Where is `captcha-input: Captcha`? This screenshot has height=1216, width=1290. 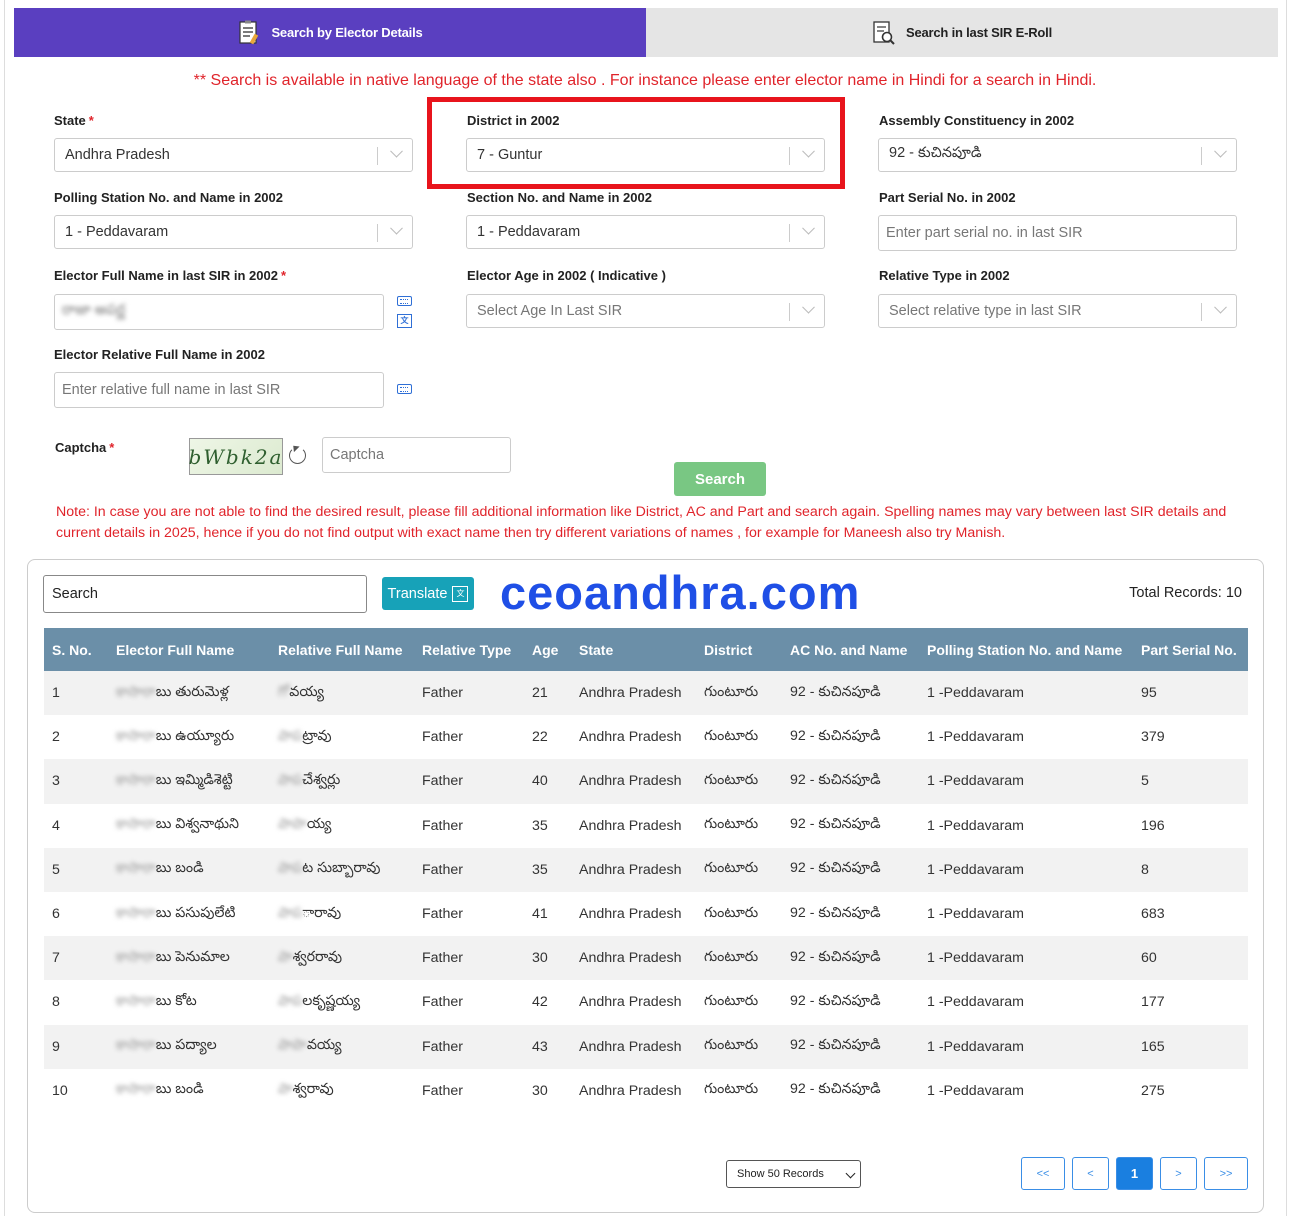 captcha-input: Captcha is located at coordinates (416, 455).